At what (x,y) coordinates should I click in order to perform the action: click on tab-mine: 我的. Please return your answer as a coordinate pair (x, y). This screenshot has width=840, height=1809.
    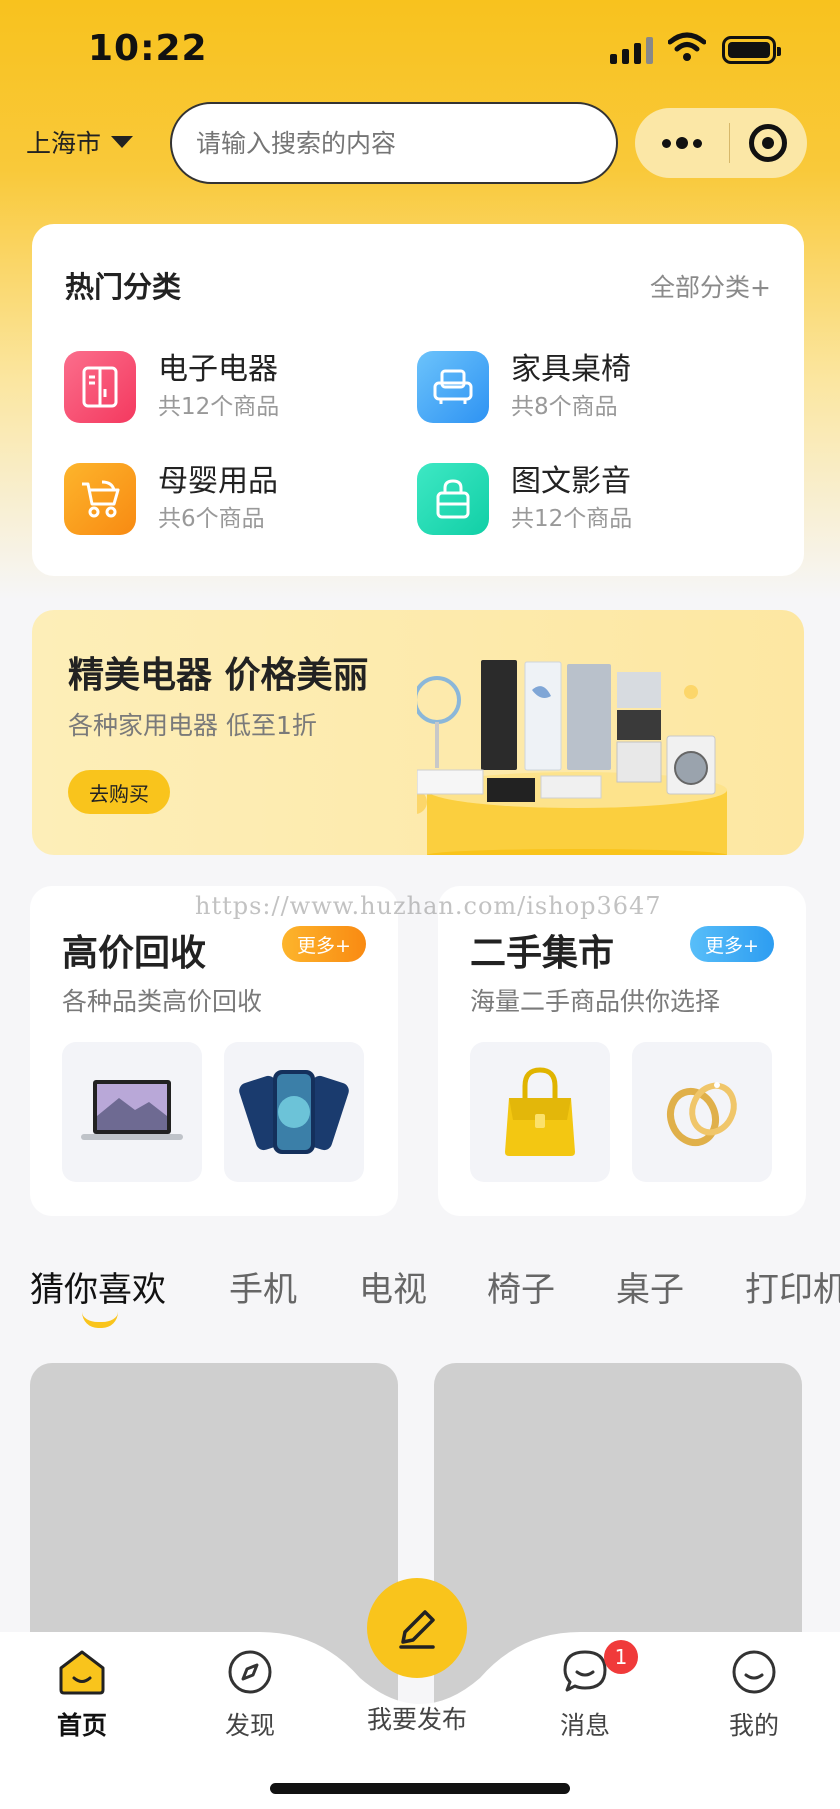
    Looking at the image, I should click on (754, 1695).